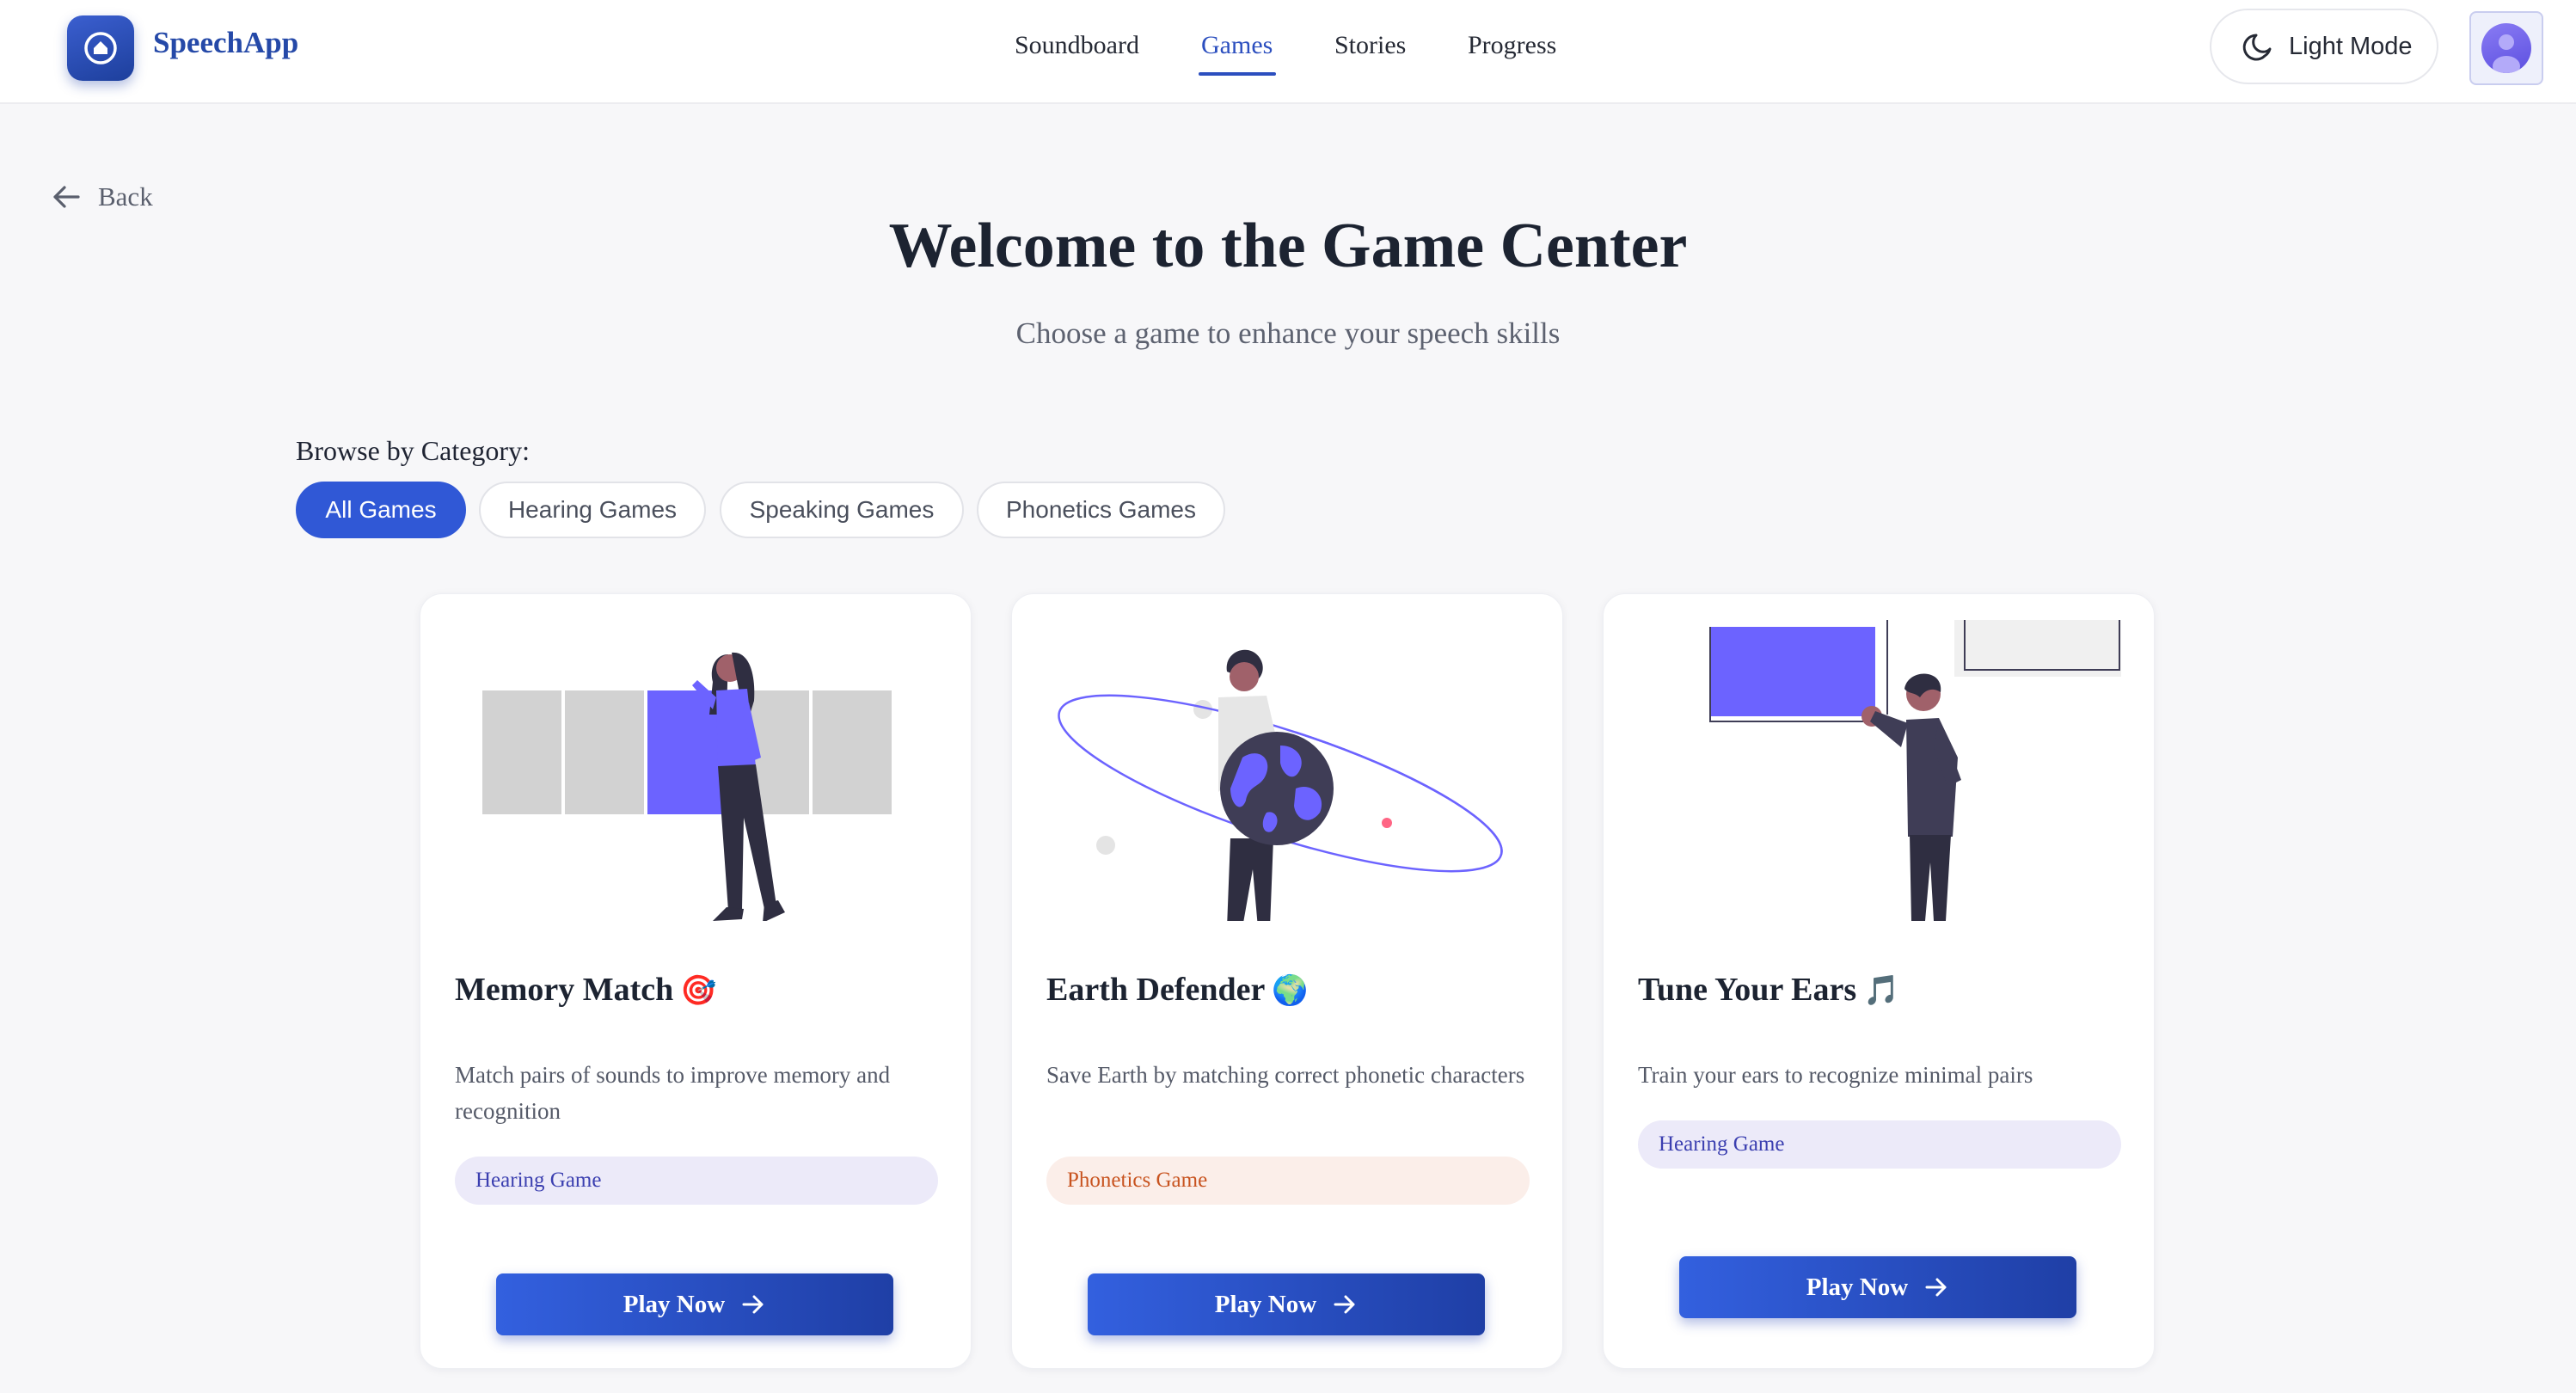 The height and width of the screenshot is (1393, 2576). I want to click on nav-link-stories: Stories, so click(1370, 45).